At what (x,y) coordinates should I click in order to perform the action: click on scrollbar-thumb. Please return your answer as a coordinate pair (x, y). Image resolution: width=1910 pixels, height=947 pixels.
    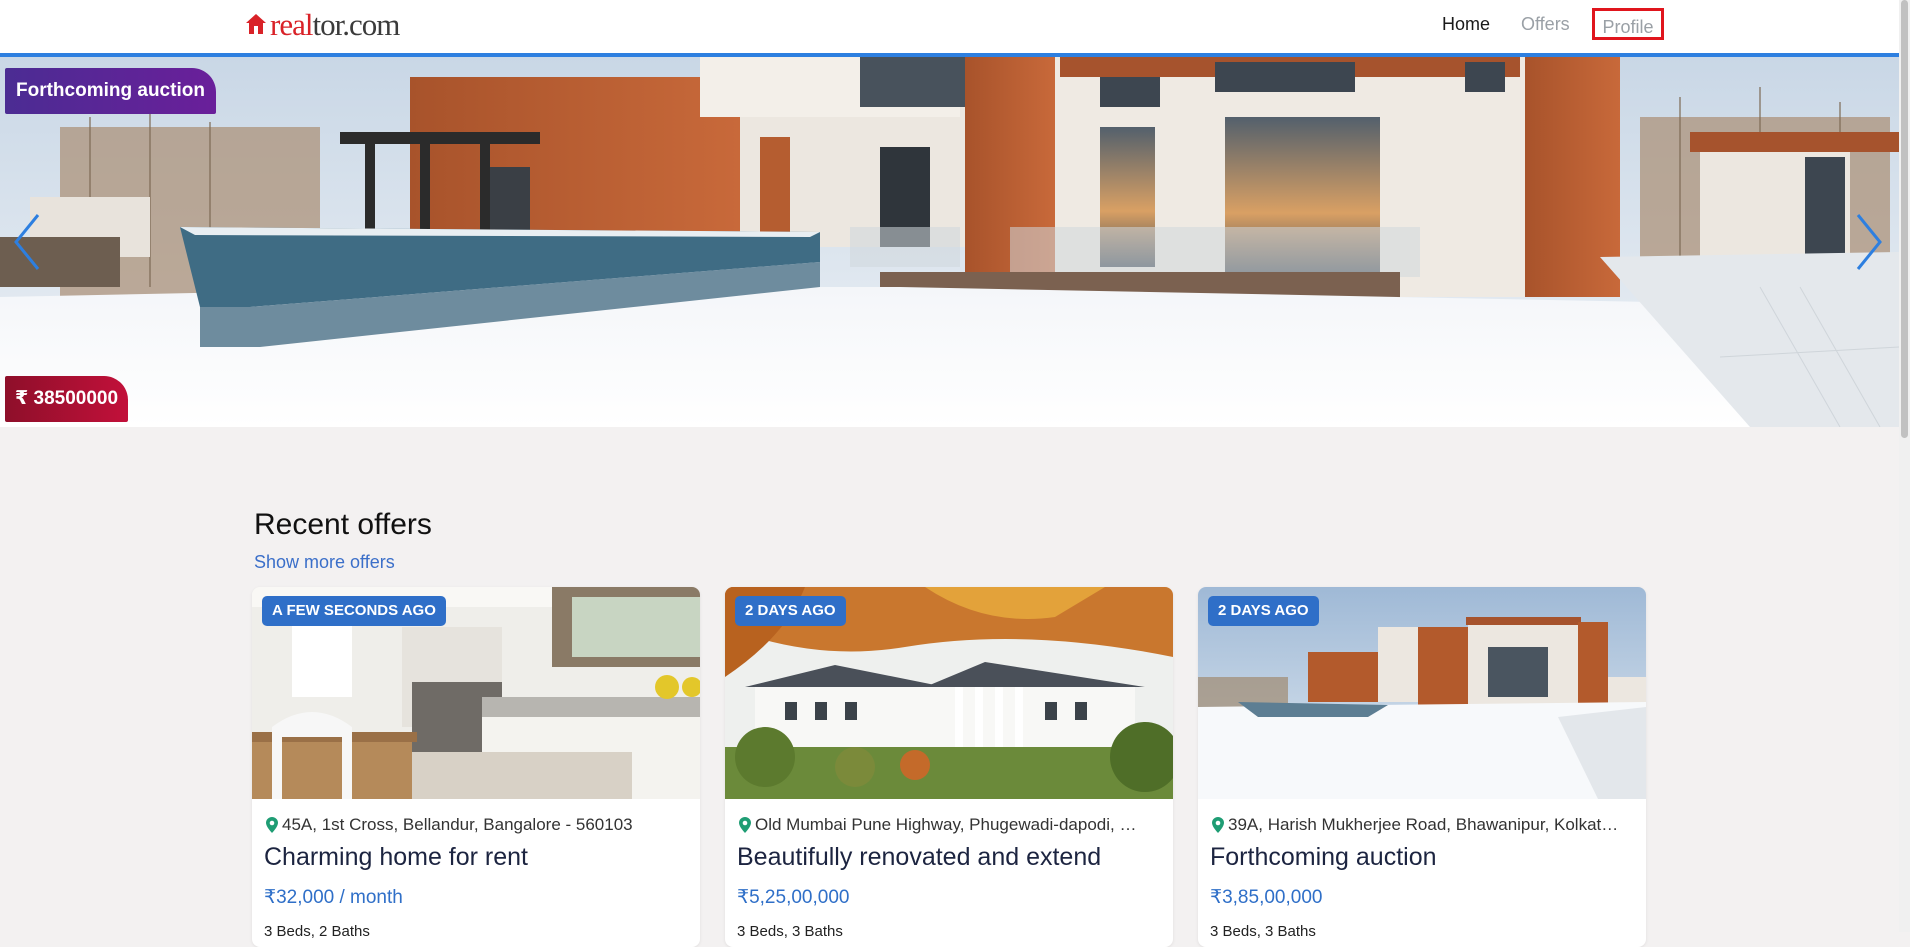
    Looking at the image, I should click on (1904, 219).